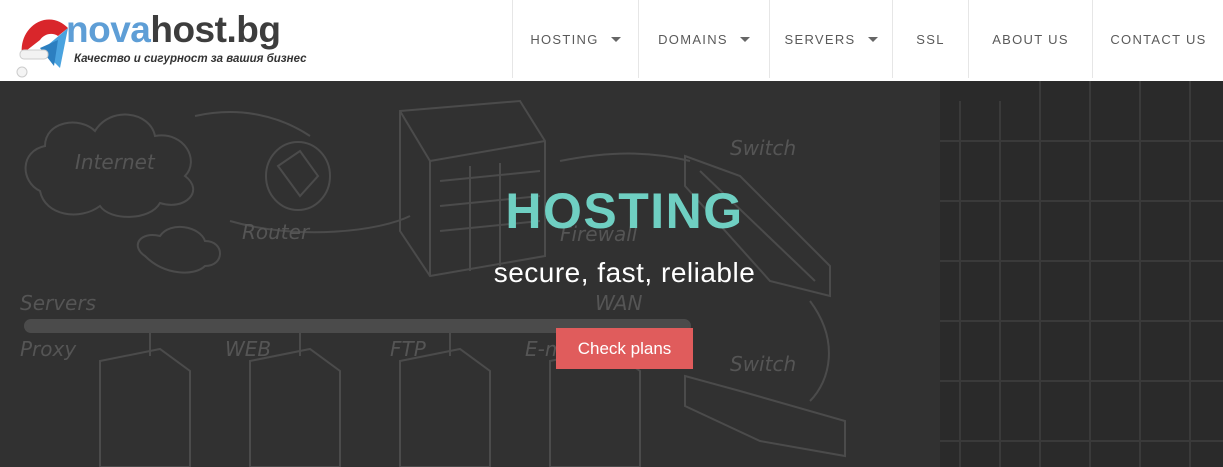 The image size is (1223, 467). I want to click on sketch-label-proxy: Proxy, so click(48, 349).